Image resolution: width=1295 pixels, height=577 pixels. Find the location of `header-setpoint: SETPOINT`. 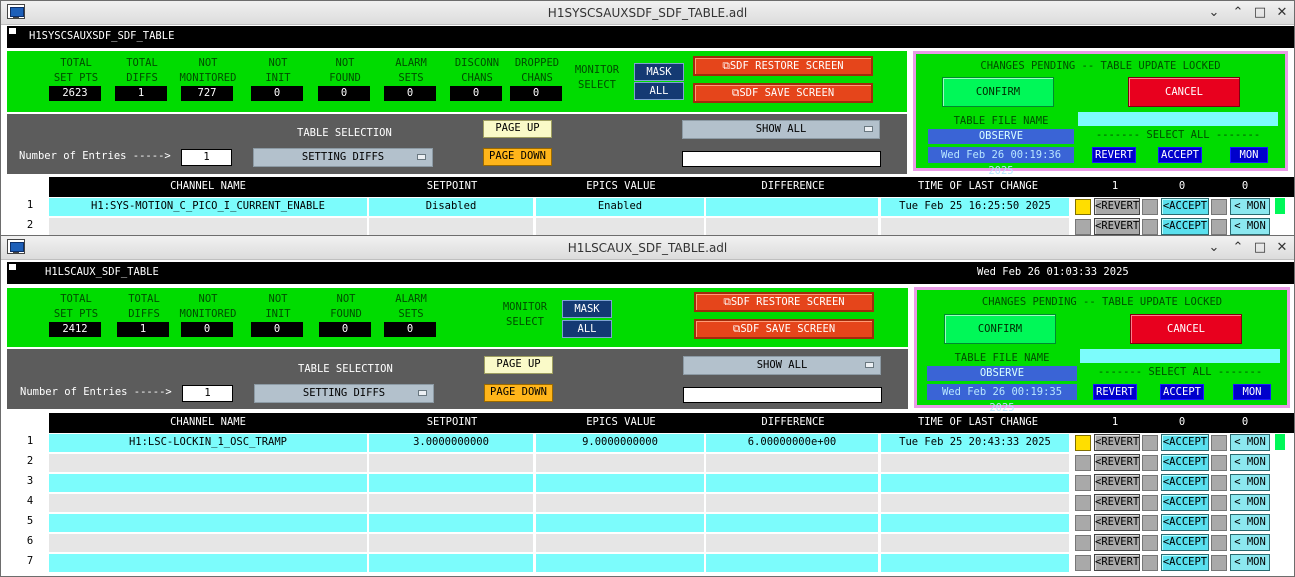

header-setpoint: SETPOINT is located at coordinates (452, 186).